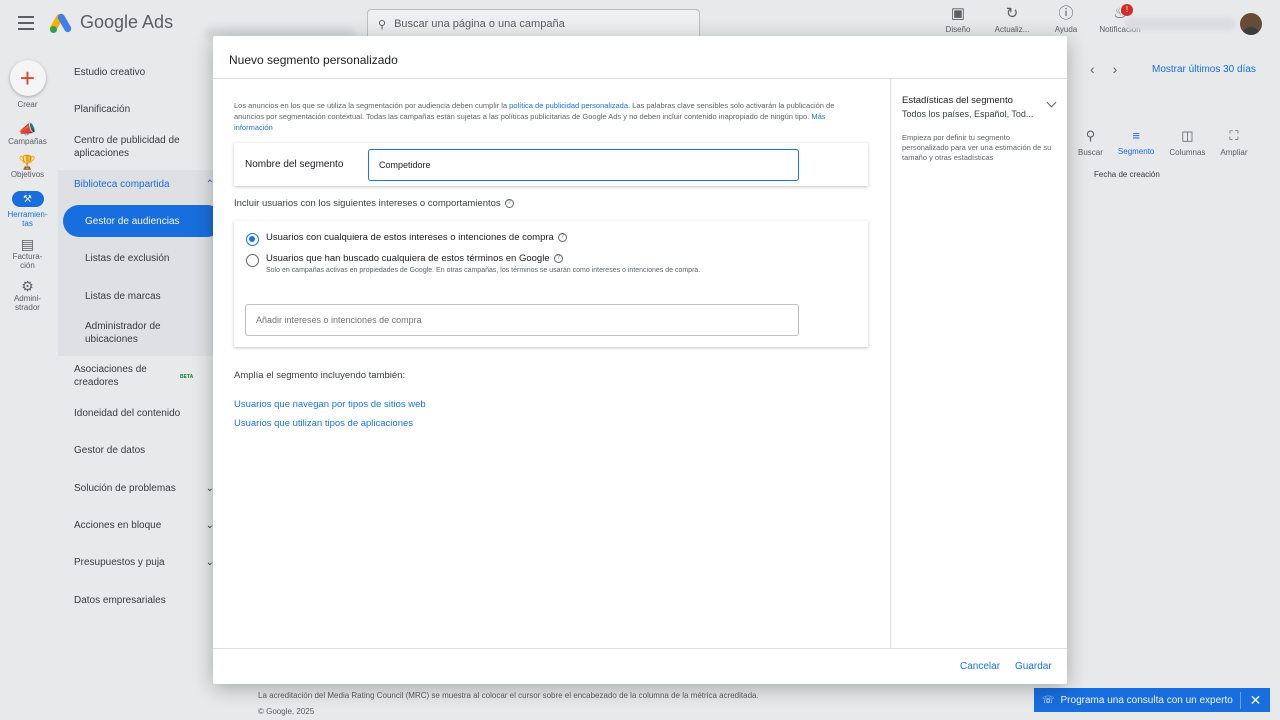 The image size is (1280, 720). I want to click on radio-searched-terms, so click(252, 260).